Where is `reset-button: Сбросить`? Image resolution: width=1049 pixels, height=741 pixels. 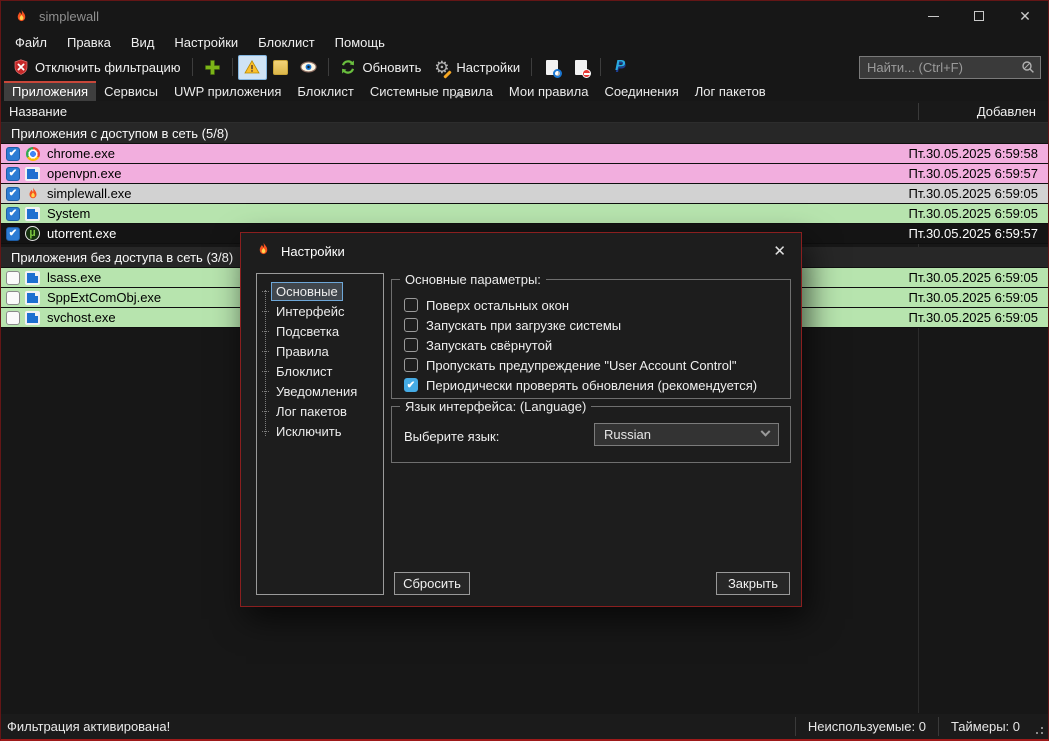
reset-button: Сбросить is located at coordinates (432, 583).